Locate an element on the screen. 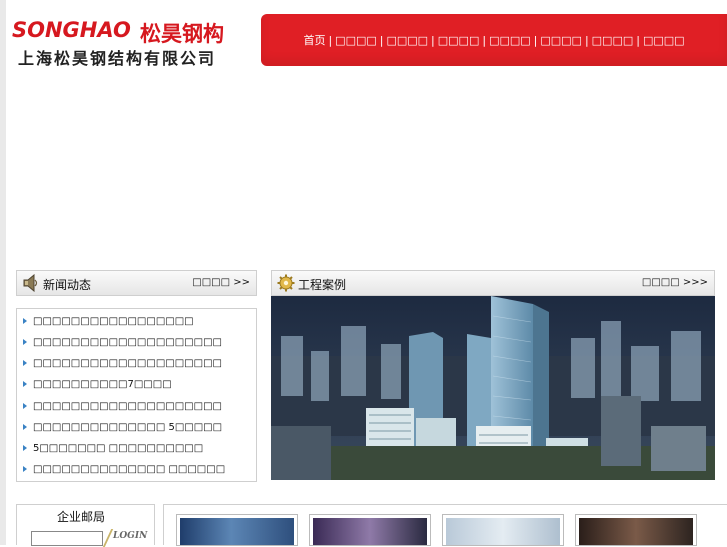 This screenshot has height=547, width=727. news-title: 新闻动态 is located at coordinates (67, 285).